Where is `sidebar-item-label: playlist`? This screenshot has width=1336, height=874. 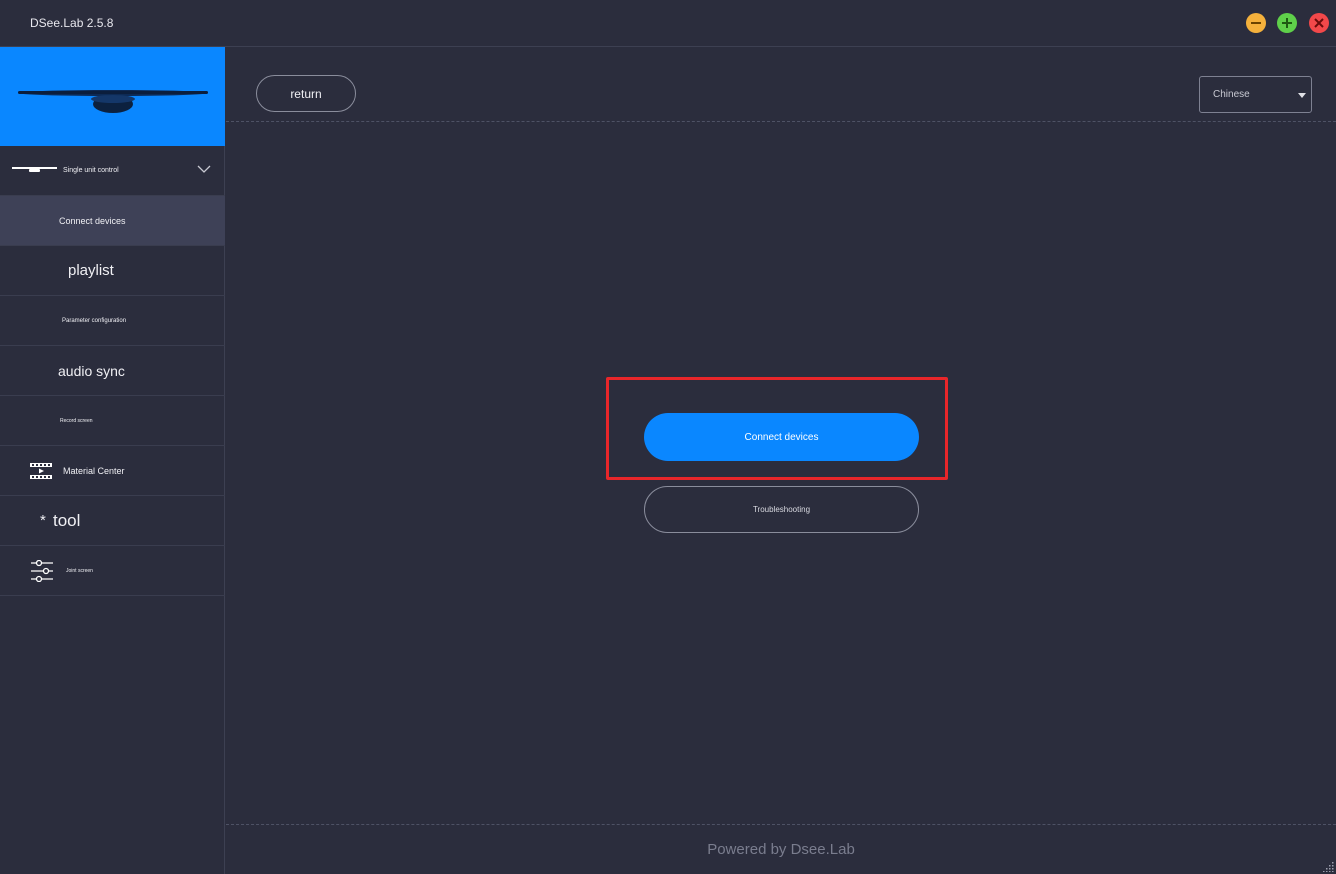 sidebar-item-label: playlist is located at coordinates (91, 270).